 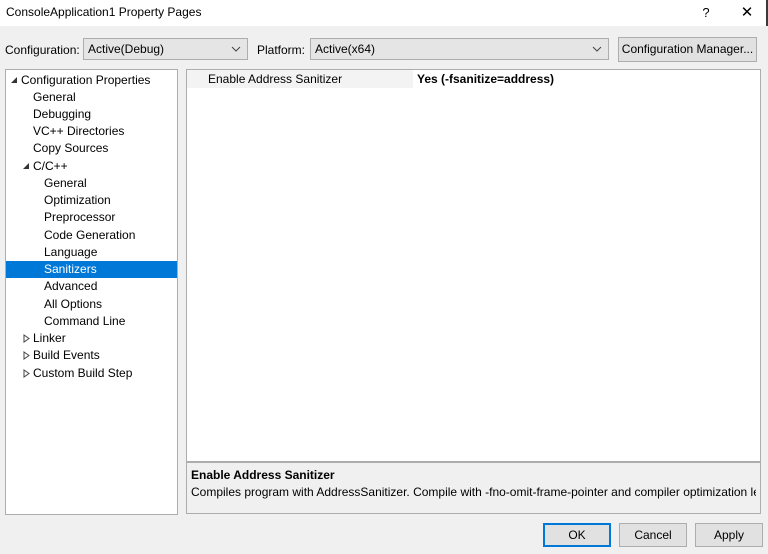 I want to click on tree-item-label: Configuration Properties, so click(x=86, y=80).